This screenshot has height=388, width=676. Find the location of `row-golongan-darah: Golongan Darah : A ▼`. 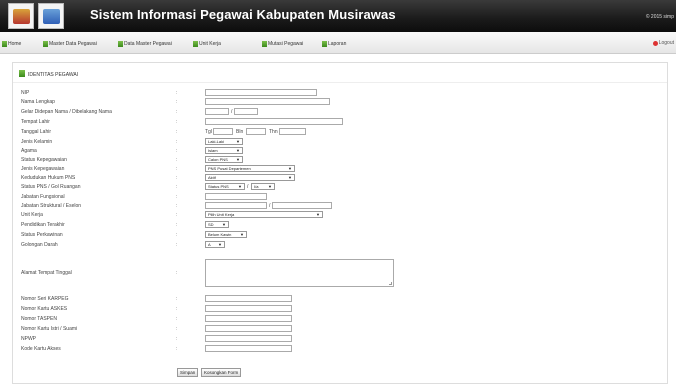

row-golongan-darah: Golongan Darah : A ▼ is located at coordinates (340, 245).